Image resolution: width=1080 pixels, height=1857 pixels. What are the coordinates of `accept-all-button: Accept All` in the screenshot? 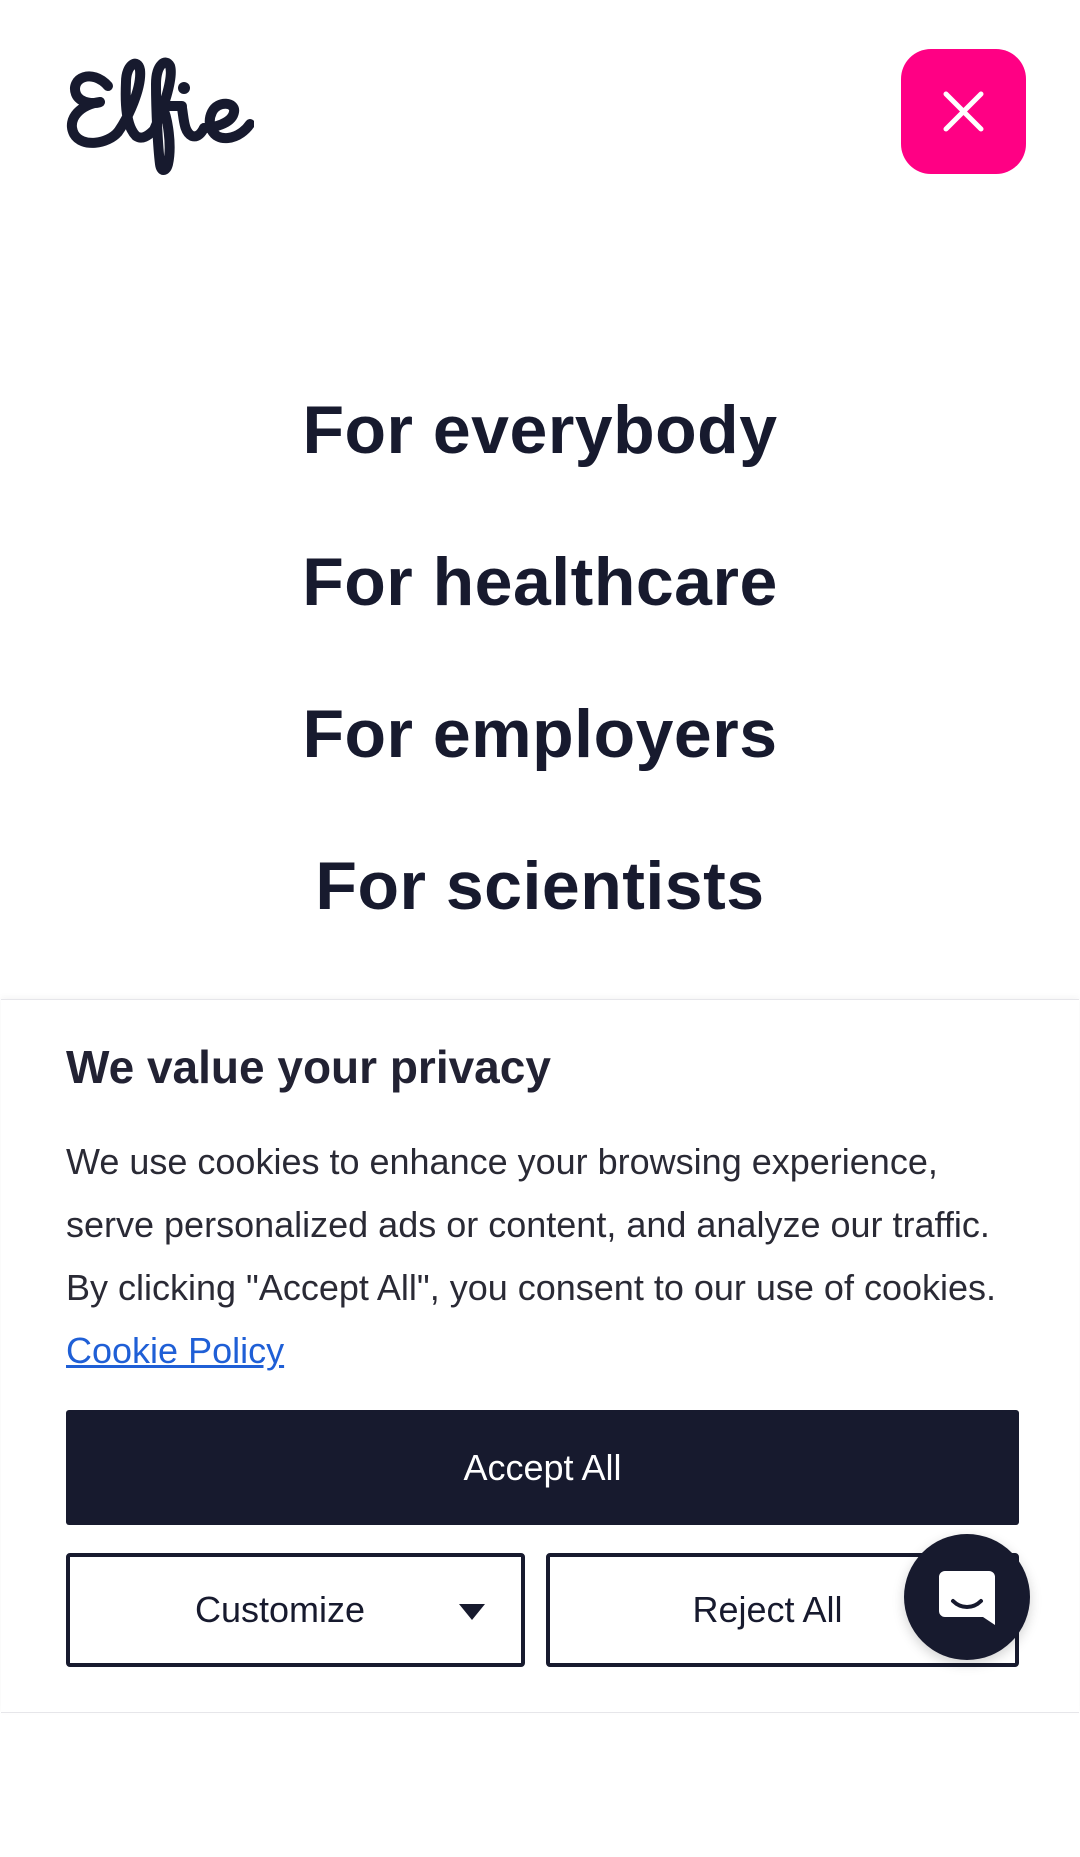 It's located at (542, 1467).